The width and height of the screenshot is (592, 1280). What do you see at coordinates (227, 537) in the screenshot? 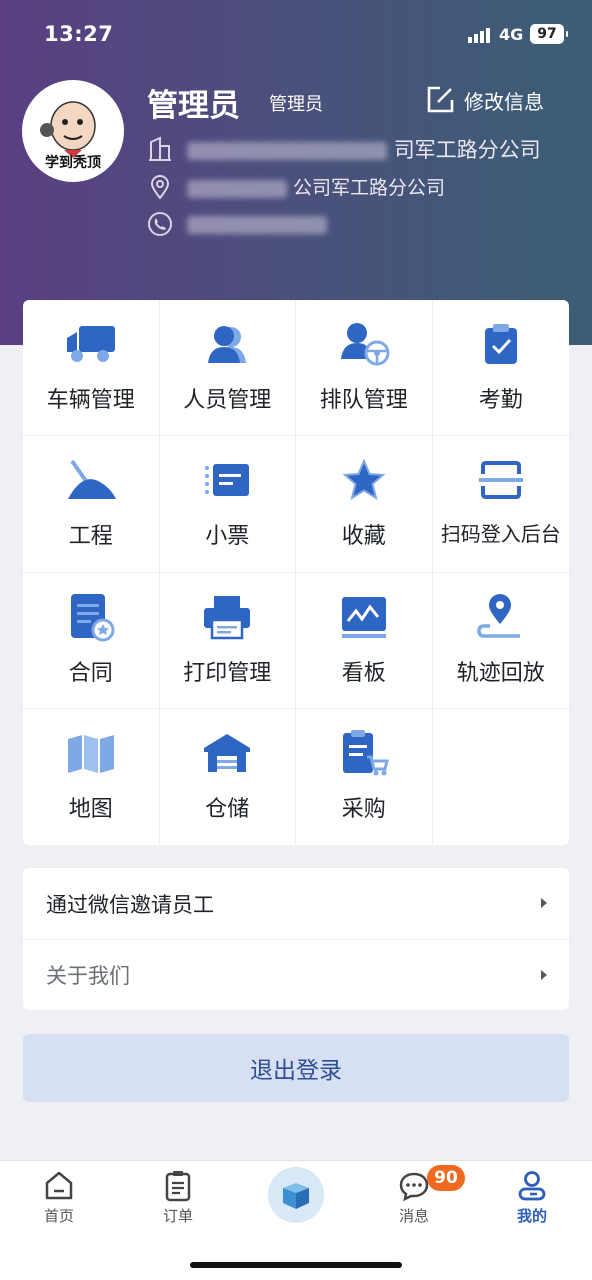
I see `grid-item-label: 小票` at bounding box center [227, 537].